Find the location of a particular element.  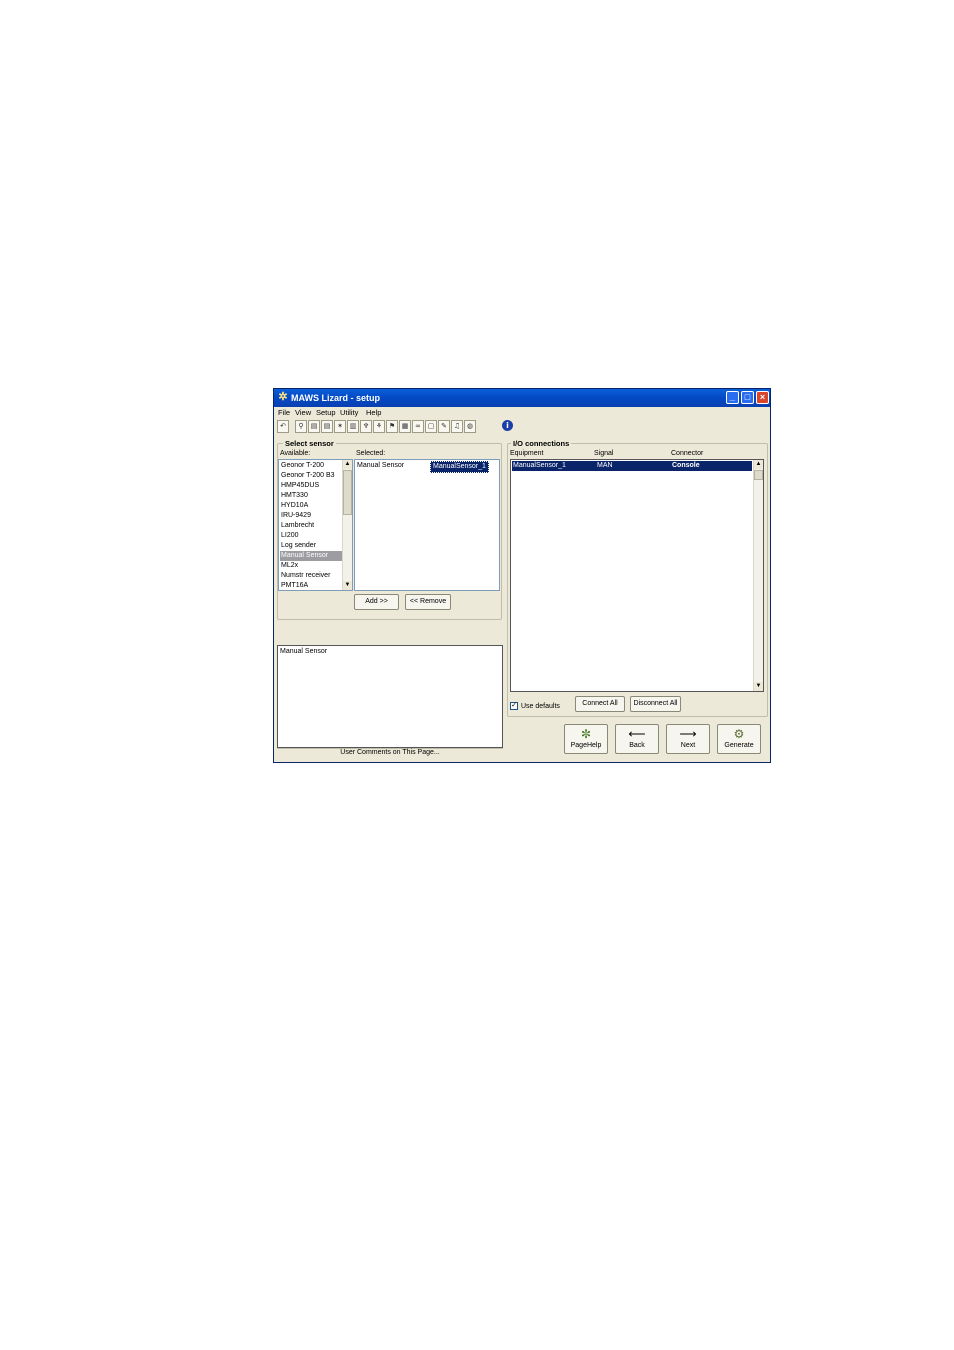

add-button: Add >> is located at coordinates (376, 602).